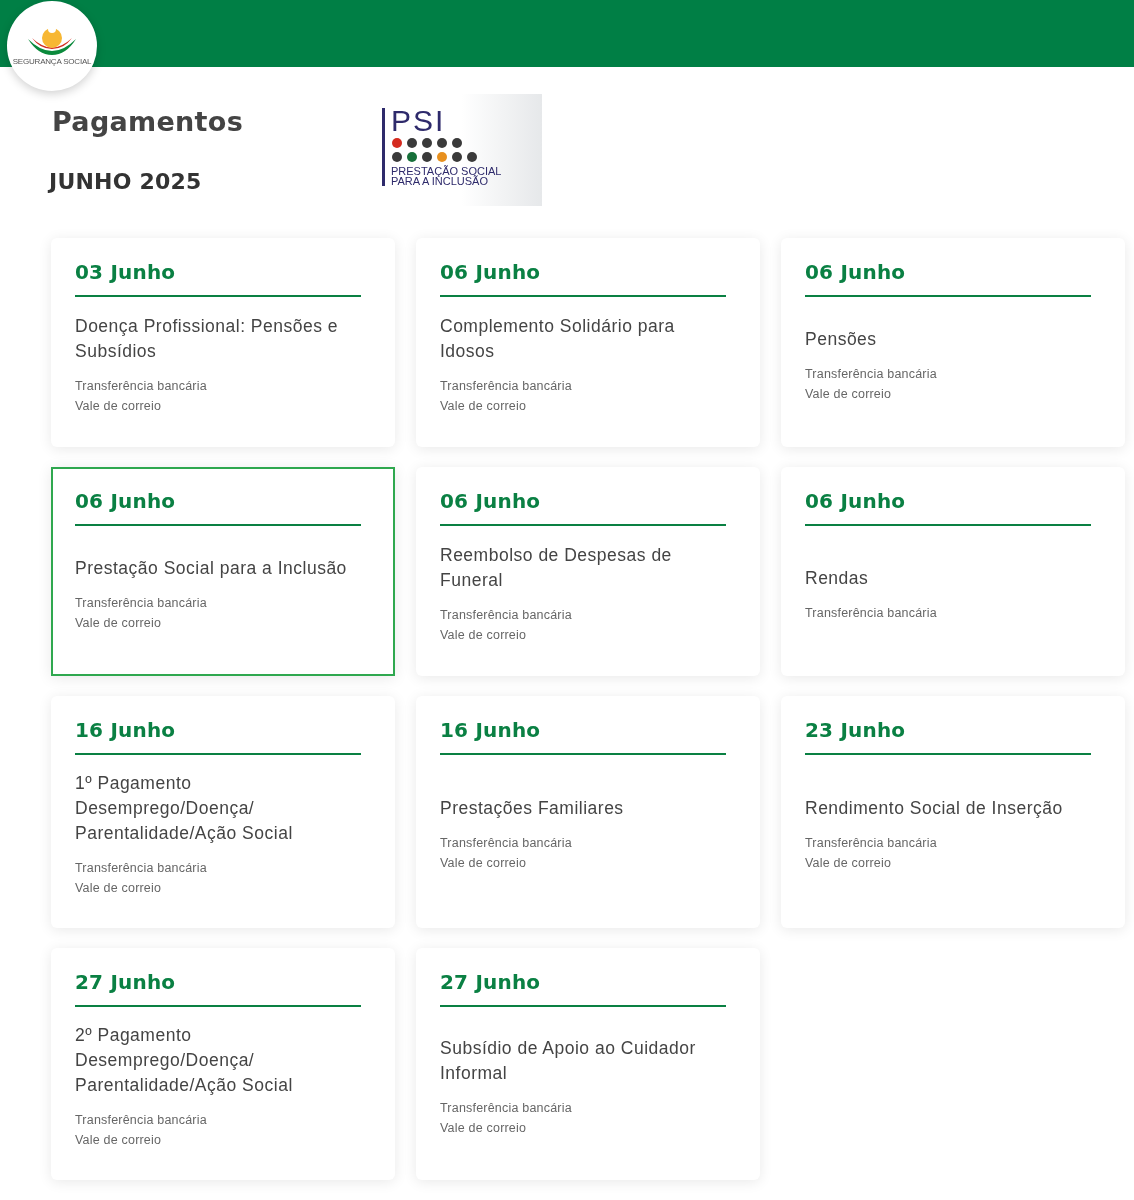 Image resolution: width=1134 pixels, height=1200 pixels. What do you see at coordinates (953, 342) in the screenshot?
I see `payment-card: 06 Junho Pensões Transferência bancária Vale de correio` at bounding box center [953, 342].